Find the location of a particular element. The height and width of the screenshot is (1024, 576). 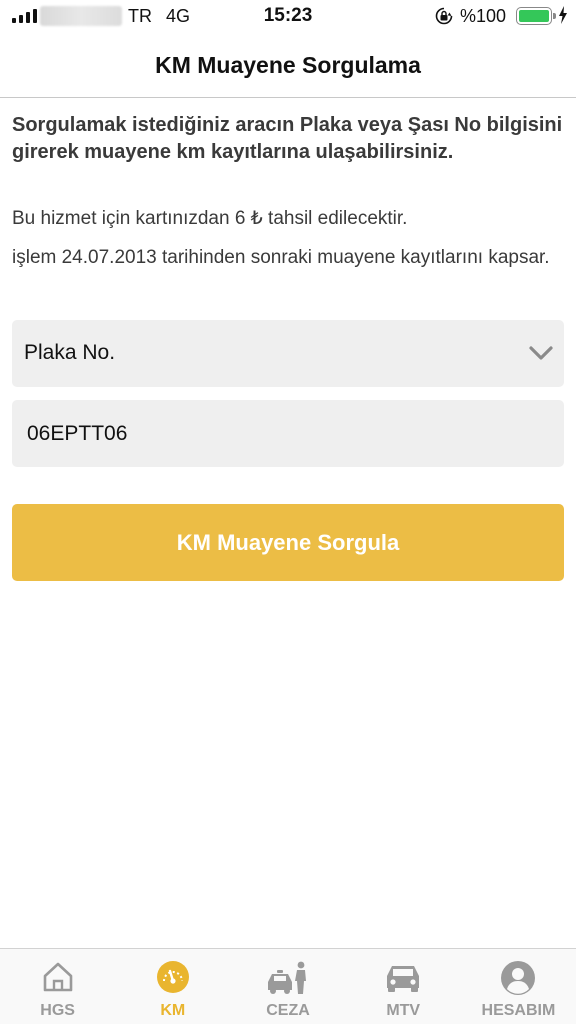

rotation-lock-icon is located at coordinates (444, 16).